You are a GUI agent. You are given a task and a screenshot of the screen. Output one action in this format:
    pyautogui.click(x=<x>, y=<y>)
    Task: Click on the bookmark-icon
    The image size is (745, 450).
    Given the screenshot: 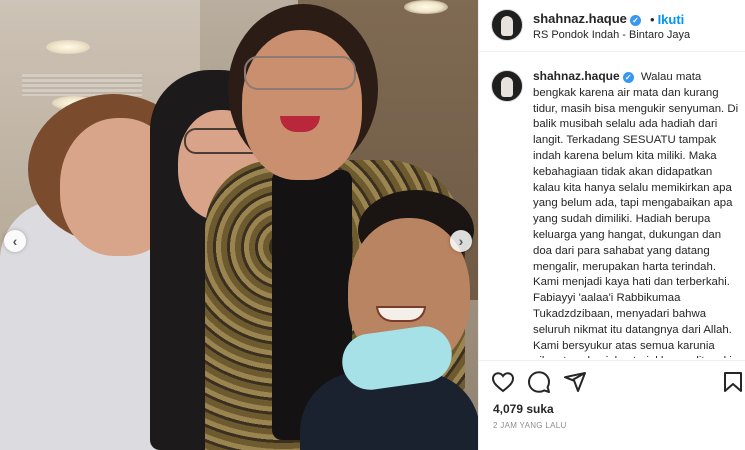 What is the action you would take?
    pyautogui.click(x=733, y=382)
    